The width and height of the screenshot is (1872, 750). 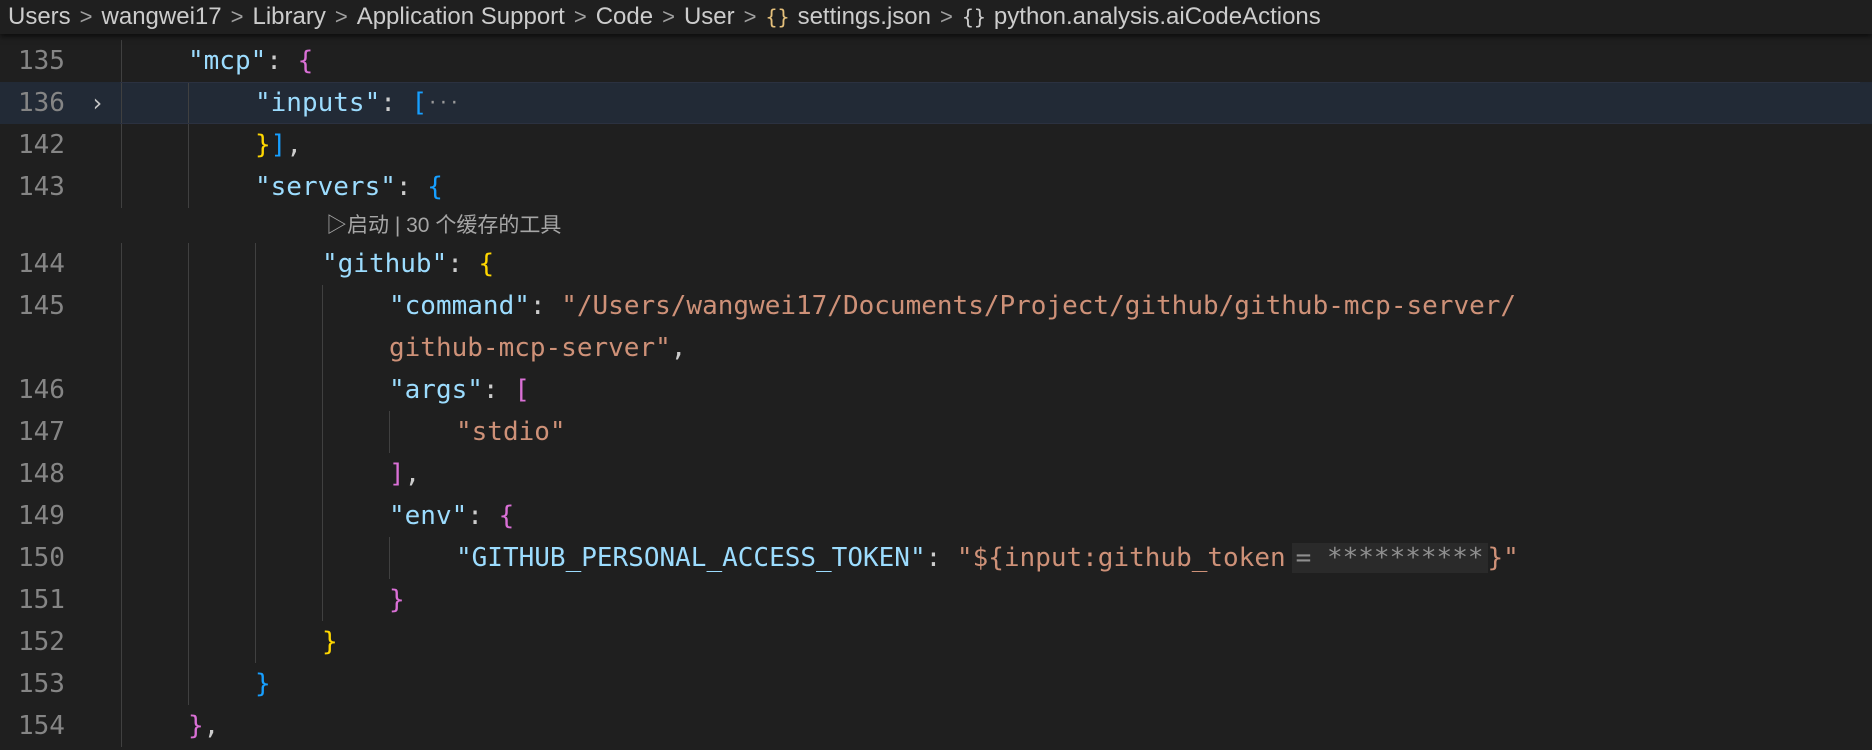 I want to click on line-number: 153, so click(x=41, y=684).